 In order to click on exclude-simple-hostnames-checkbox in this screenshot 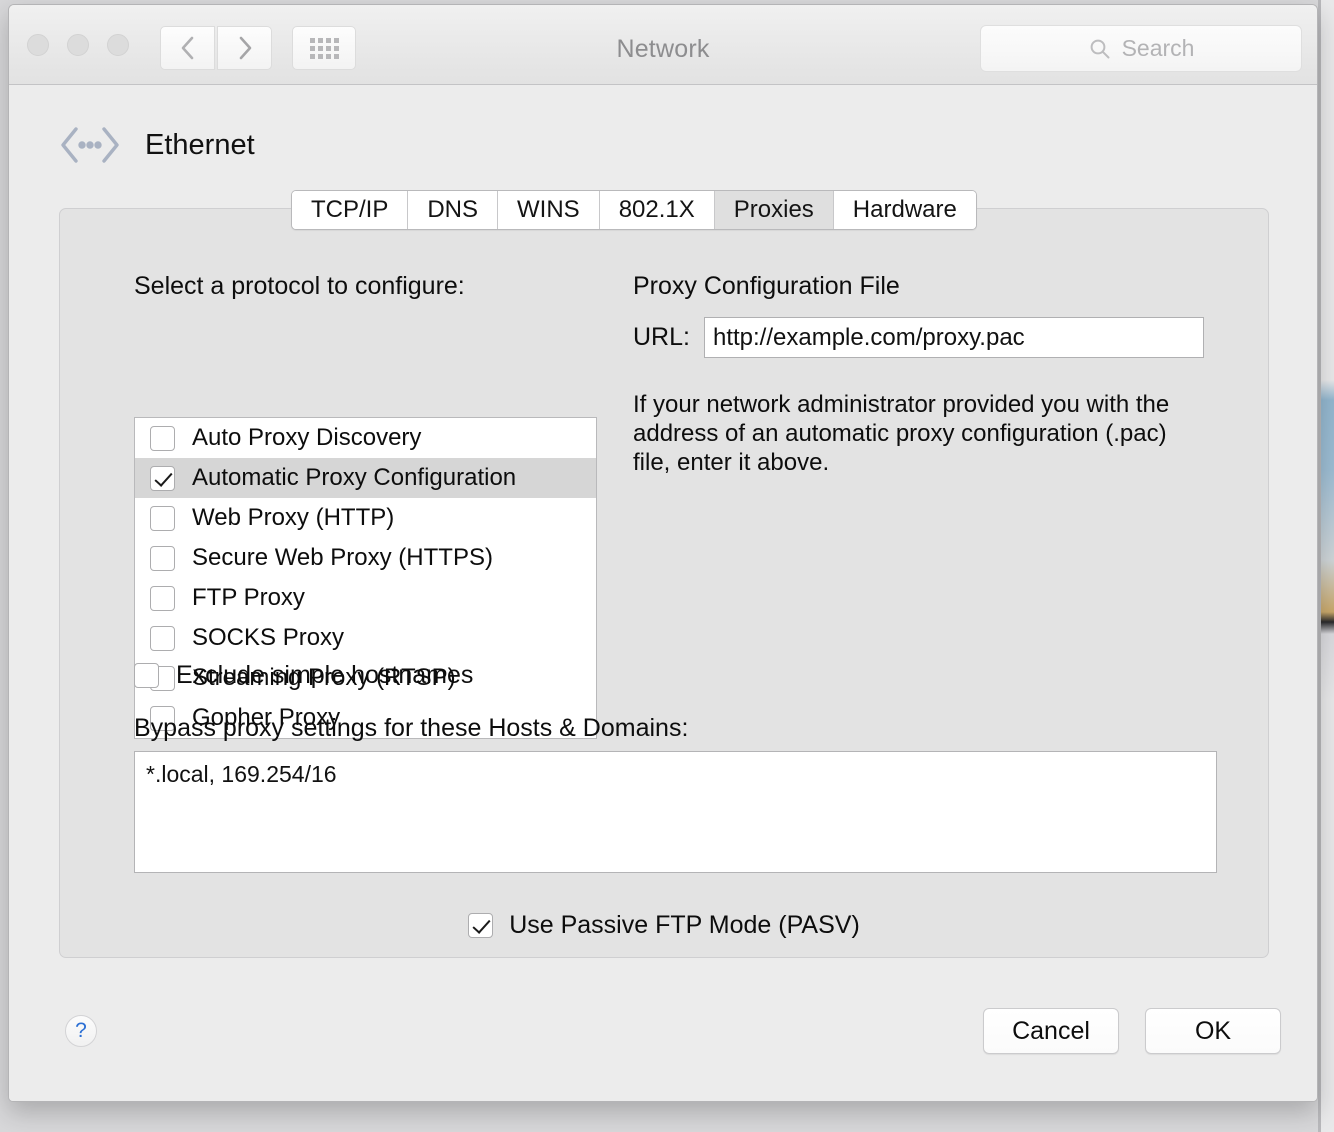, I will do `click(146, 675)`.